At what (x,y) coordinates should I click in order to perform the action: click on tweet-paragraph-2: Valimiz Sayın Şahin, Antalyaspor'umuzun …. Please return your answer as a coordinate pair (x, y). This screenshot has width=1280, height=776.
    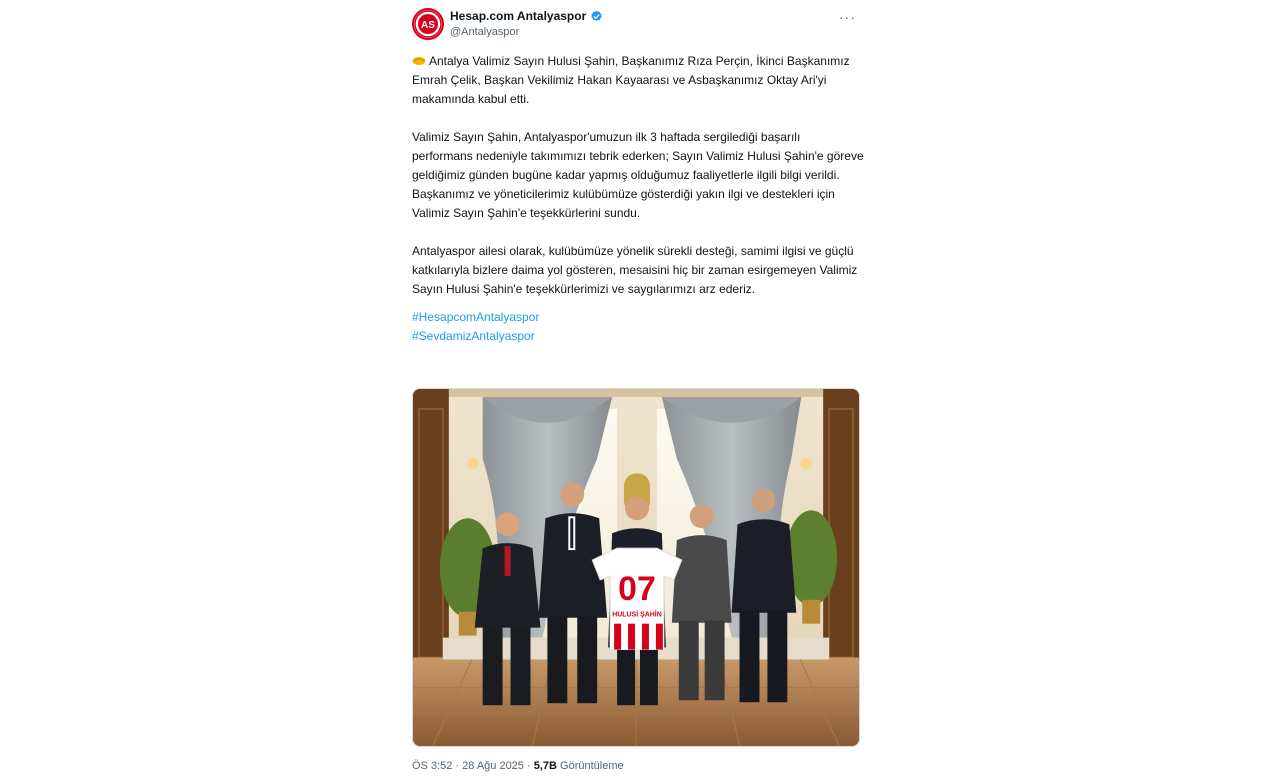
    Looking at the image, I should click on (638, 175).